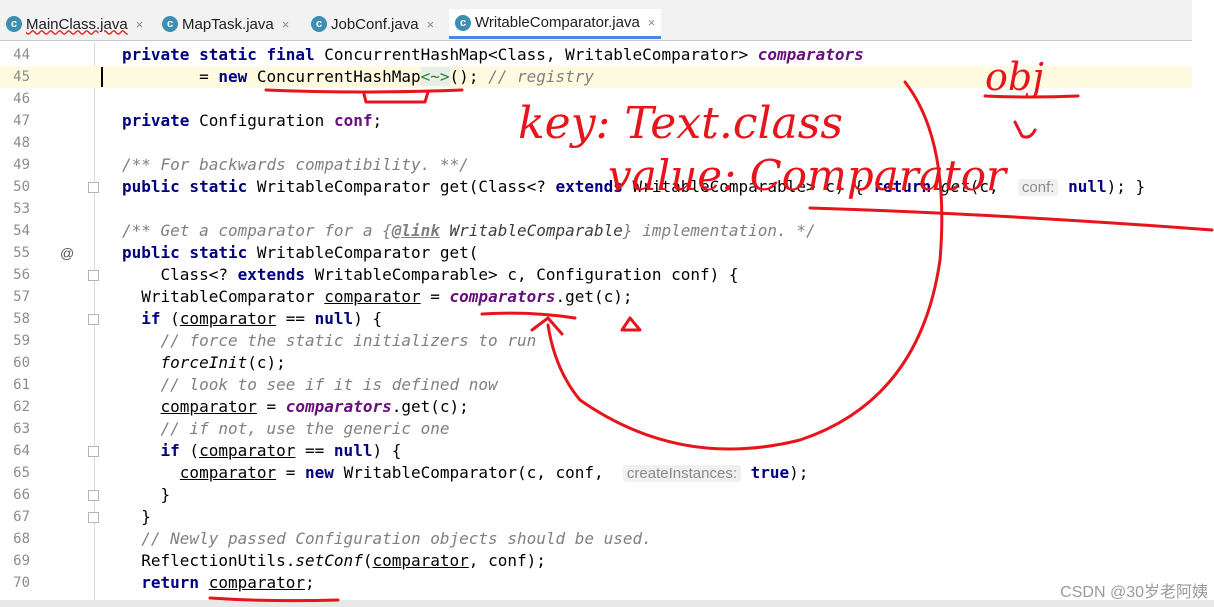 Image resolution: width=1214 pixels, height=607 pixels. I want to click on handwritten-obj: obj, so click(1014, 77).